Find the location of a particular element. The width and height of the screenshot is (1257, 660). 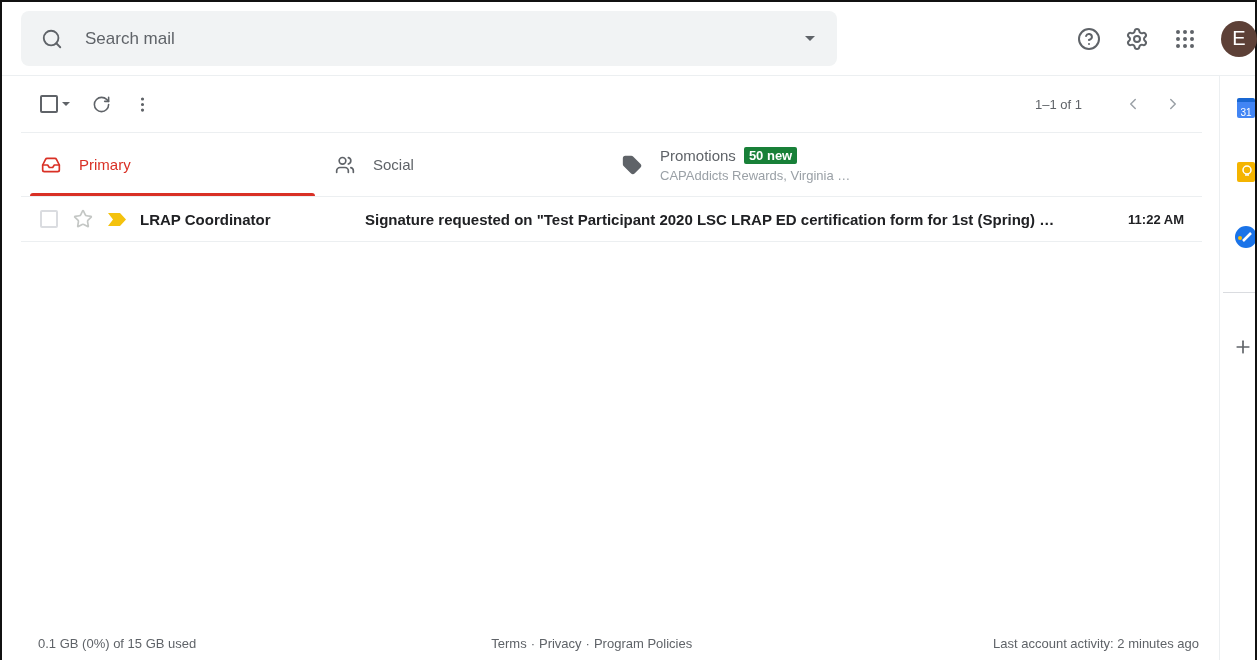

tasks-icon is located at coordinates (1245, 237).